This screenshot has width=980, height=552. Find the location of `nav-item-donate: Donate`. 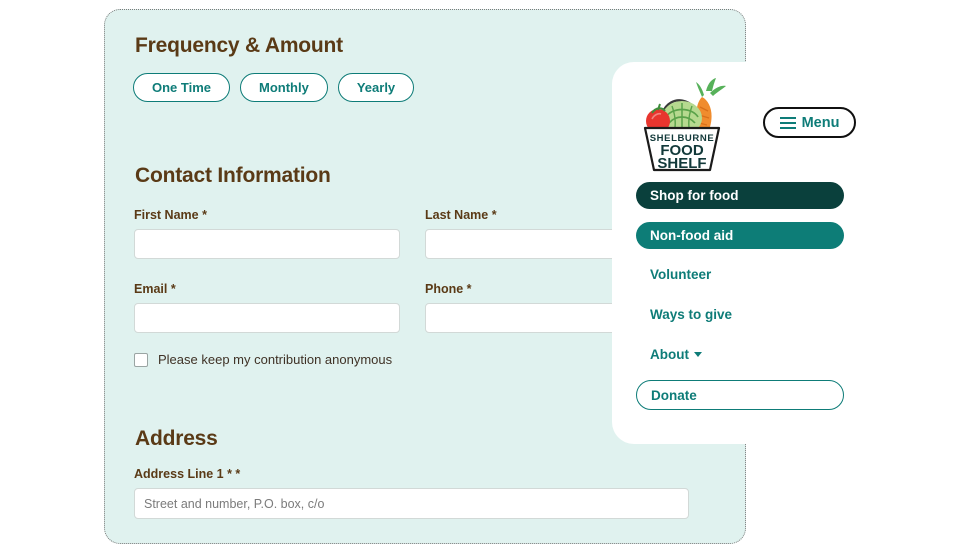

nav-item-donate: Donate is located at coordinates (740, 395).